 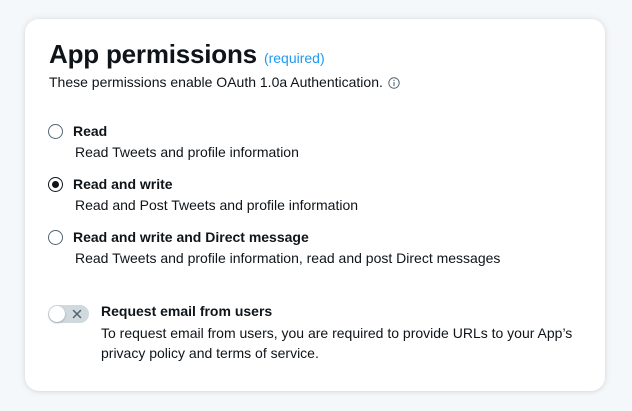 What do you see at coordinates (55, 184) in the screenshot?
I see `radio-read-write` at bounding box center [55, 184].